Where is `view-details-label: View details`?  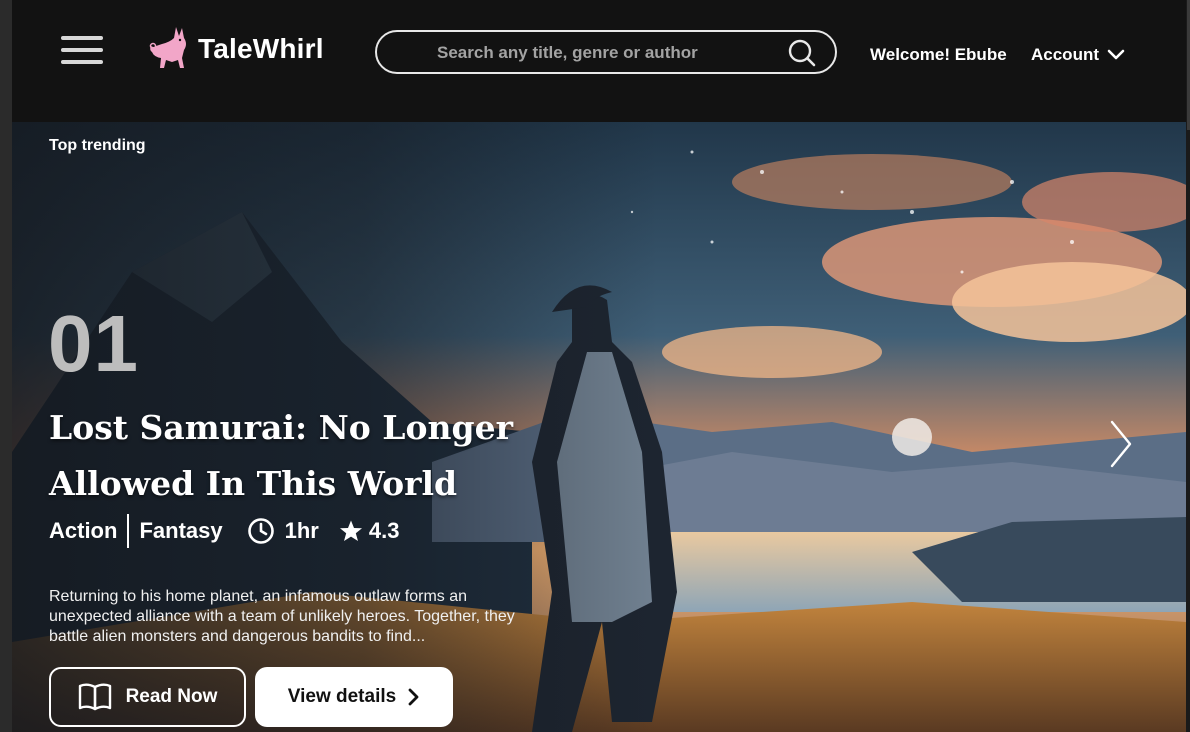 view-details-label: View details is located at coordinates (342, 696).